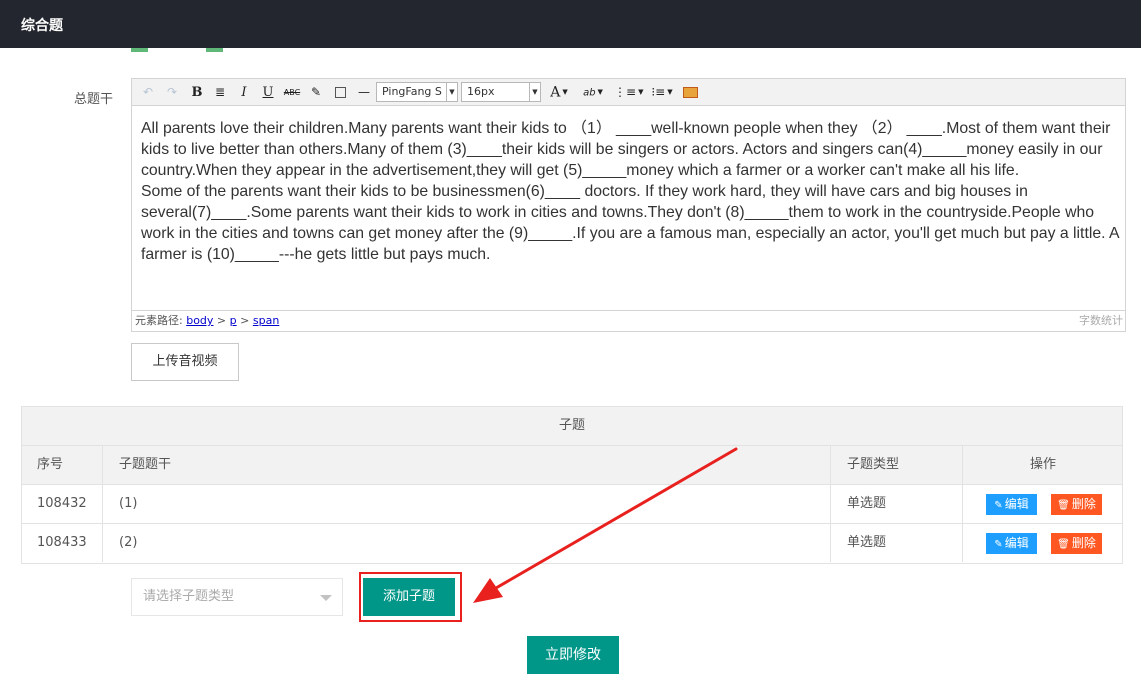 This screenshot has width=1141, height=684. Describe the element at coordinates (244, 92) in the screenshot. I see `italic-icon: I` at that location.